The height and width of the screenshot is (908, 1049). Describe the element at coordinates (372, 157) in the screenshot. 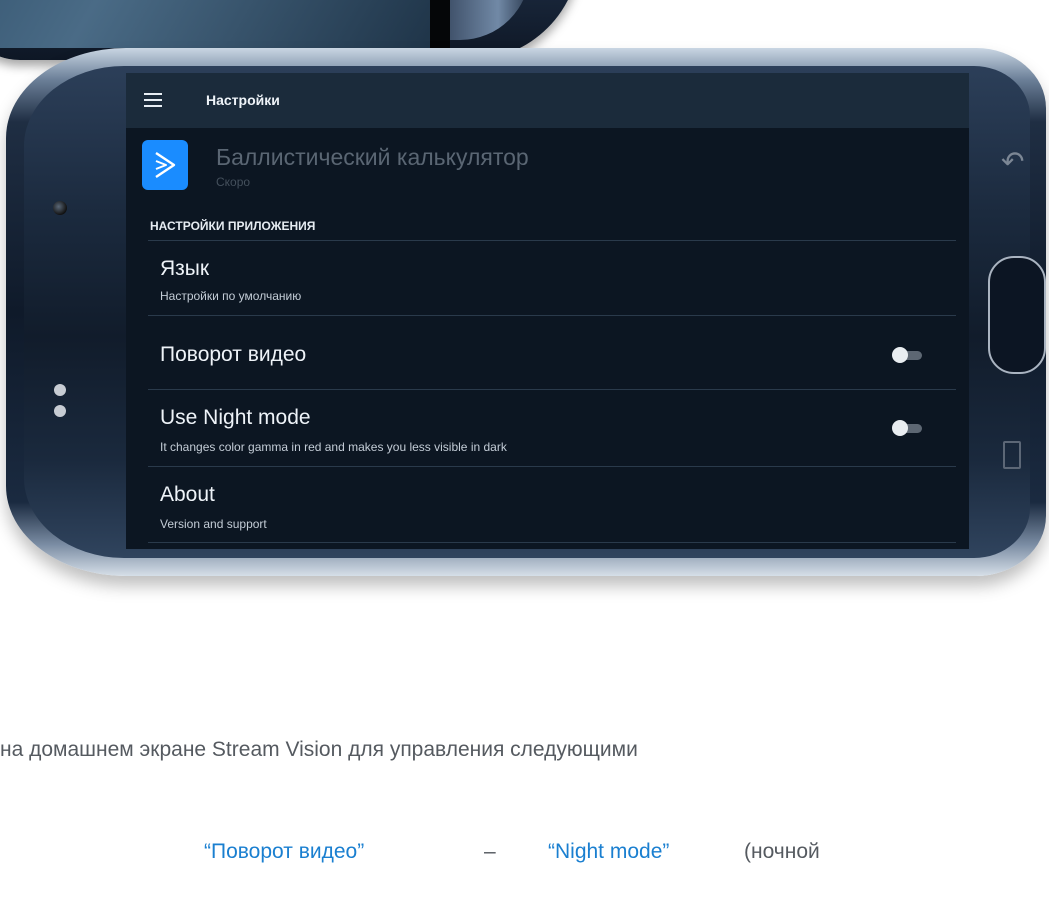

I see `app-row-title: Баллистический калькулятор` at that location.